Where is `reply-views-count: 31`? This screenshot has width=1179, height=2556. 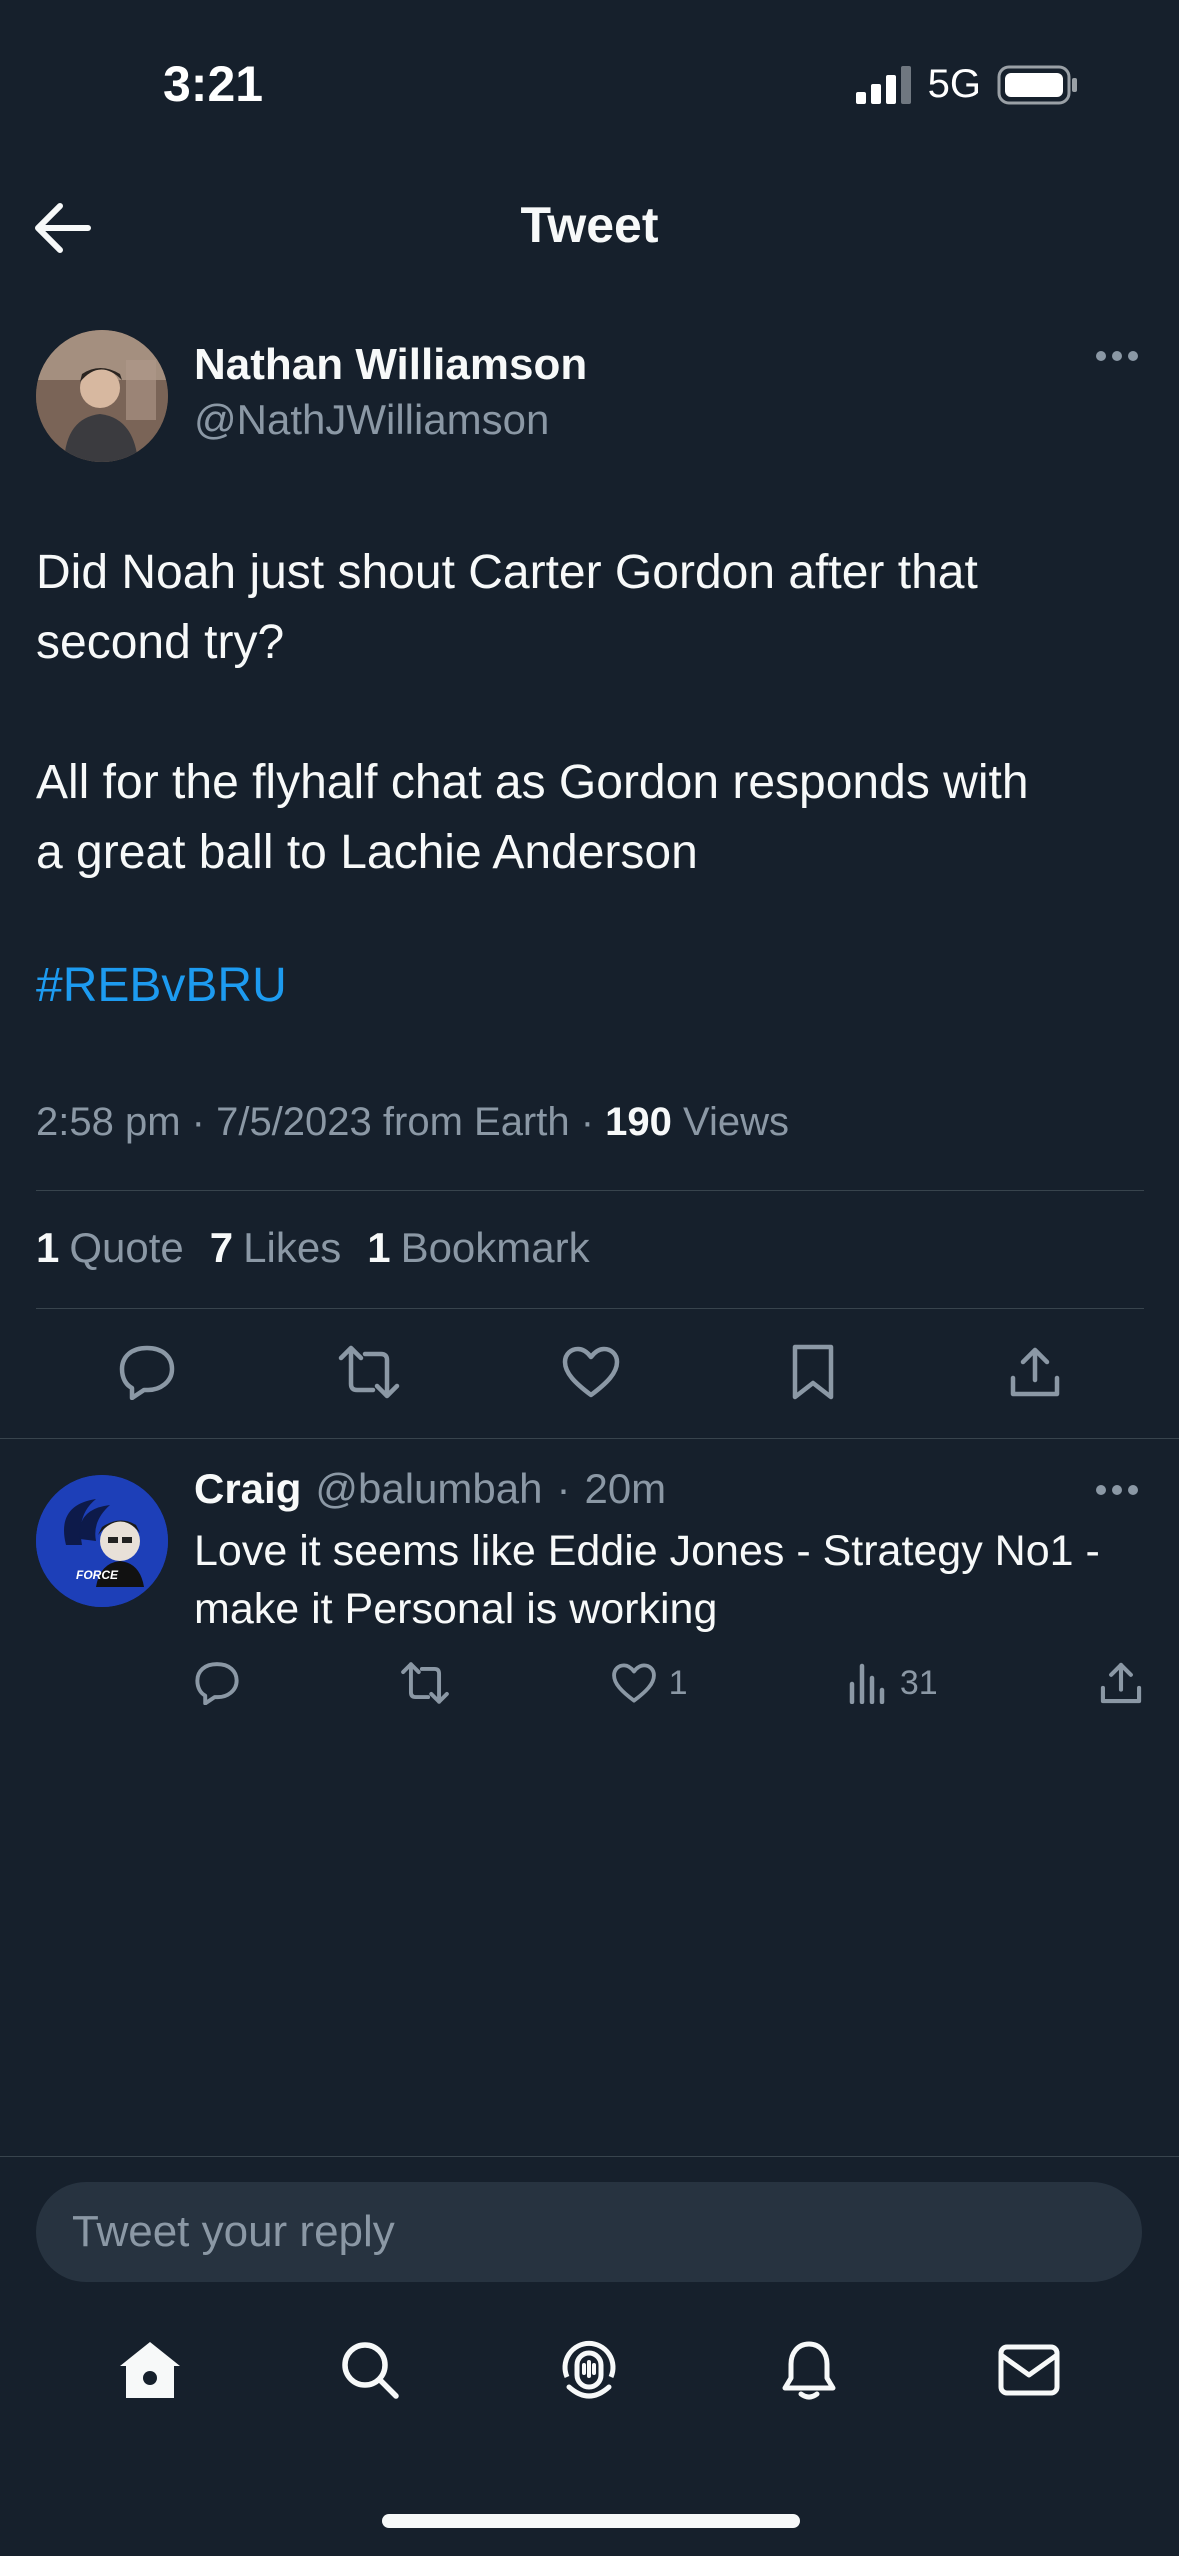
reply-views-count: 31 is located at coordinates (918, 1682).